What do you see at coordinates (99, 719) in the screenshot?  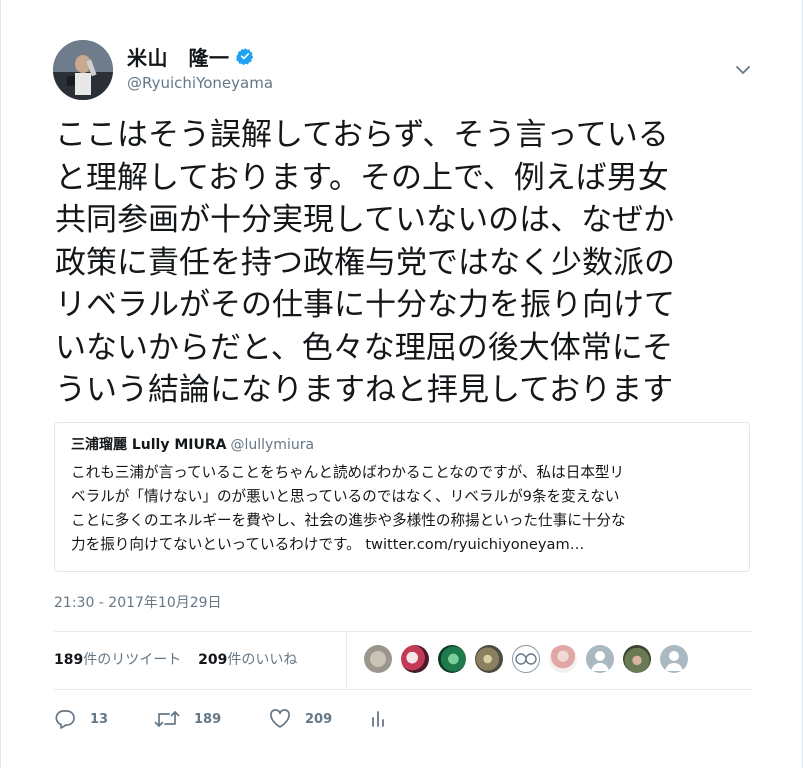 I see `reply-count: 13` at bounding box center [99, 719].